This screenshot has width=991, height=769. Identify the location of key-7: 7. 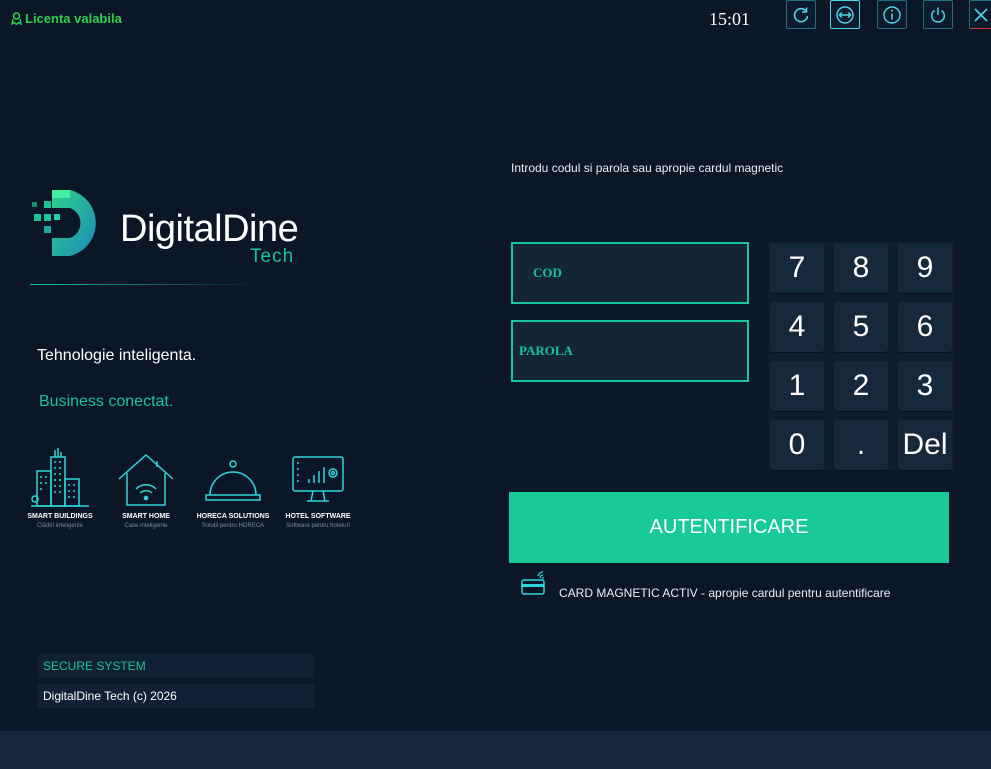
(797, 268).